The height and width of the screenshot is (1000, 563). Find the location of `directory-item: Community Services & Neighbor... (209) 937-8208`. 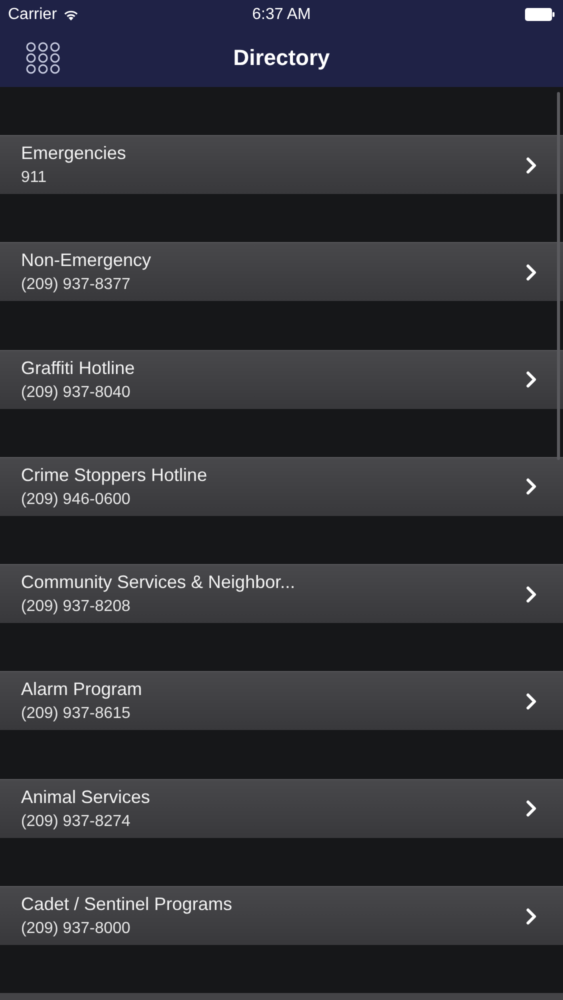

directory-item: Community Services & Neighbor... (209) 937-8208 is located at coordinates (281, 594).